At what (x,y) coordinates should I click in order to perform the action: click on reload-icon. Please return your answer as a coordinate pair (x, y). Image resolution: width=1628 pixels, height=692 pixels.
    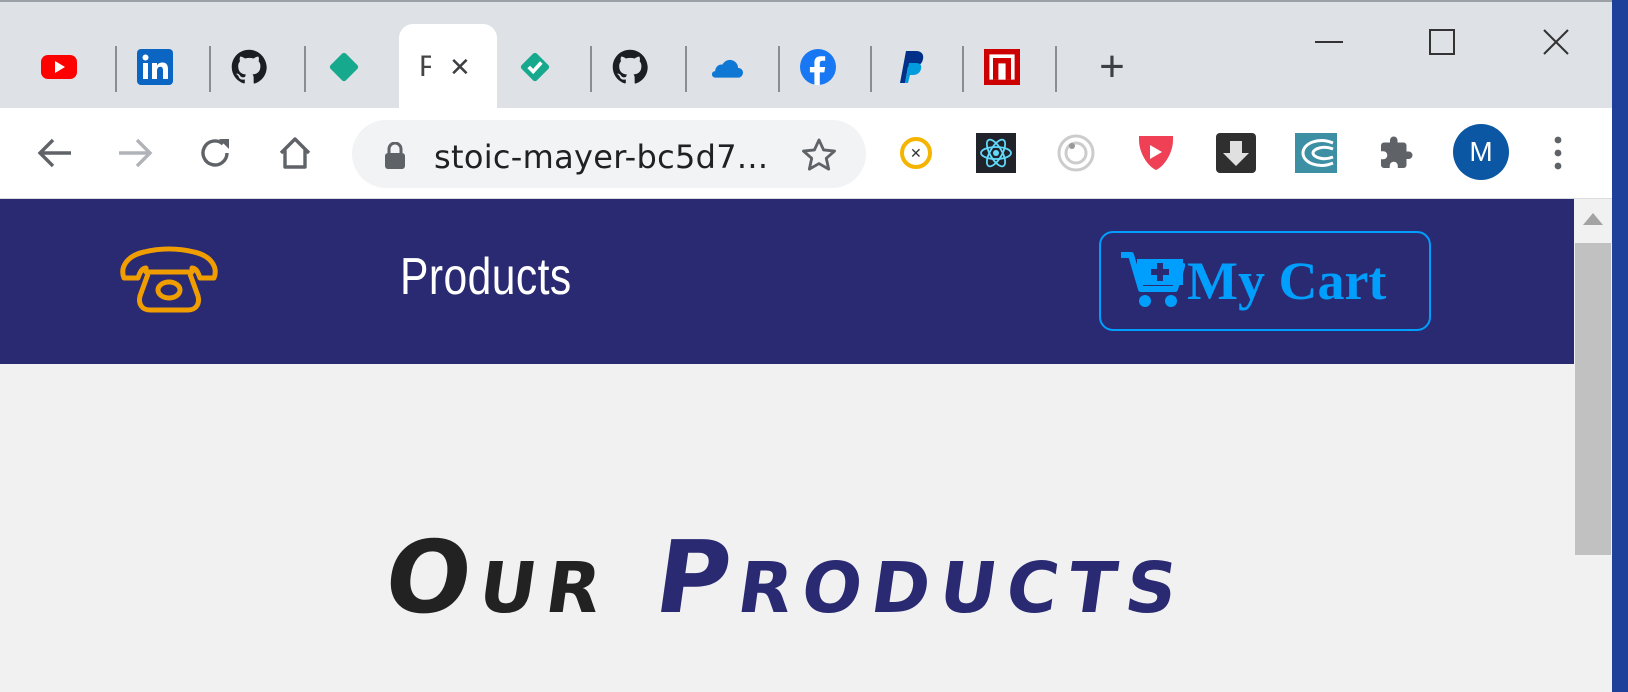
    Looking at the image, I should click on (215, 153).